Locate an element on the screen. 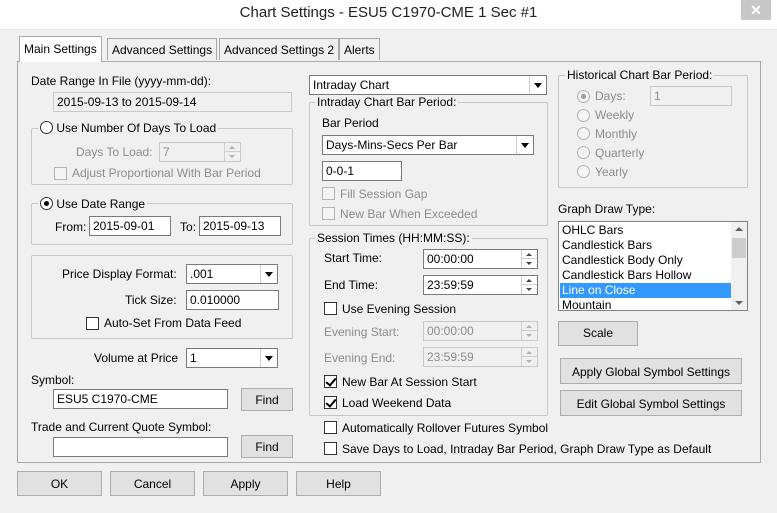 The width and height of the screenshot is (777, 513). evening-session-checkbox is located at coordinates (330, 308).